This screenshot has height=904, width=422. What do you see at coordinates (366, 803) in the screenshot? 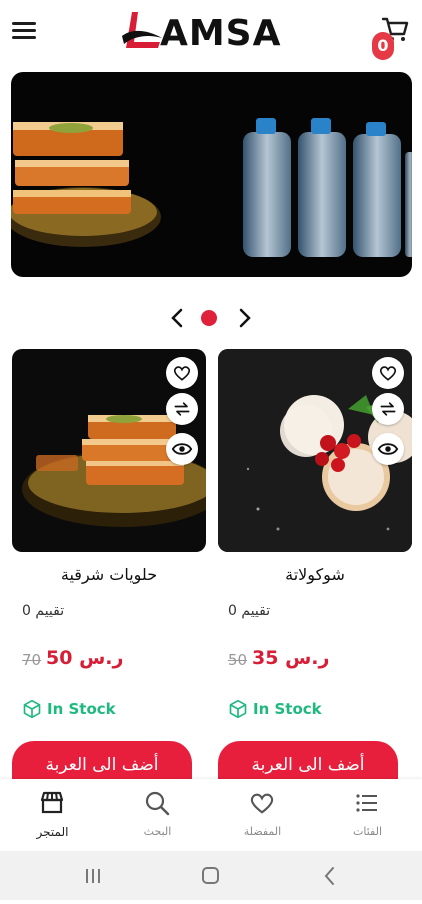
I see `list-icon` at bounding box center [366, 803].